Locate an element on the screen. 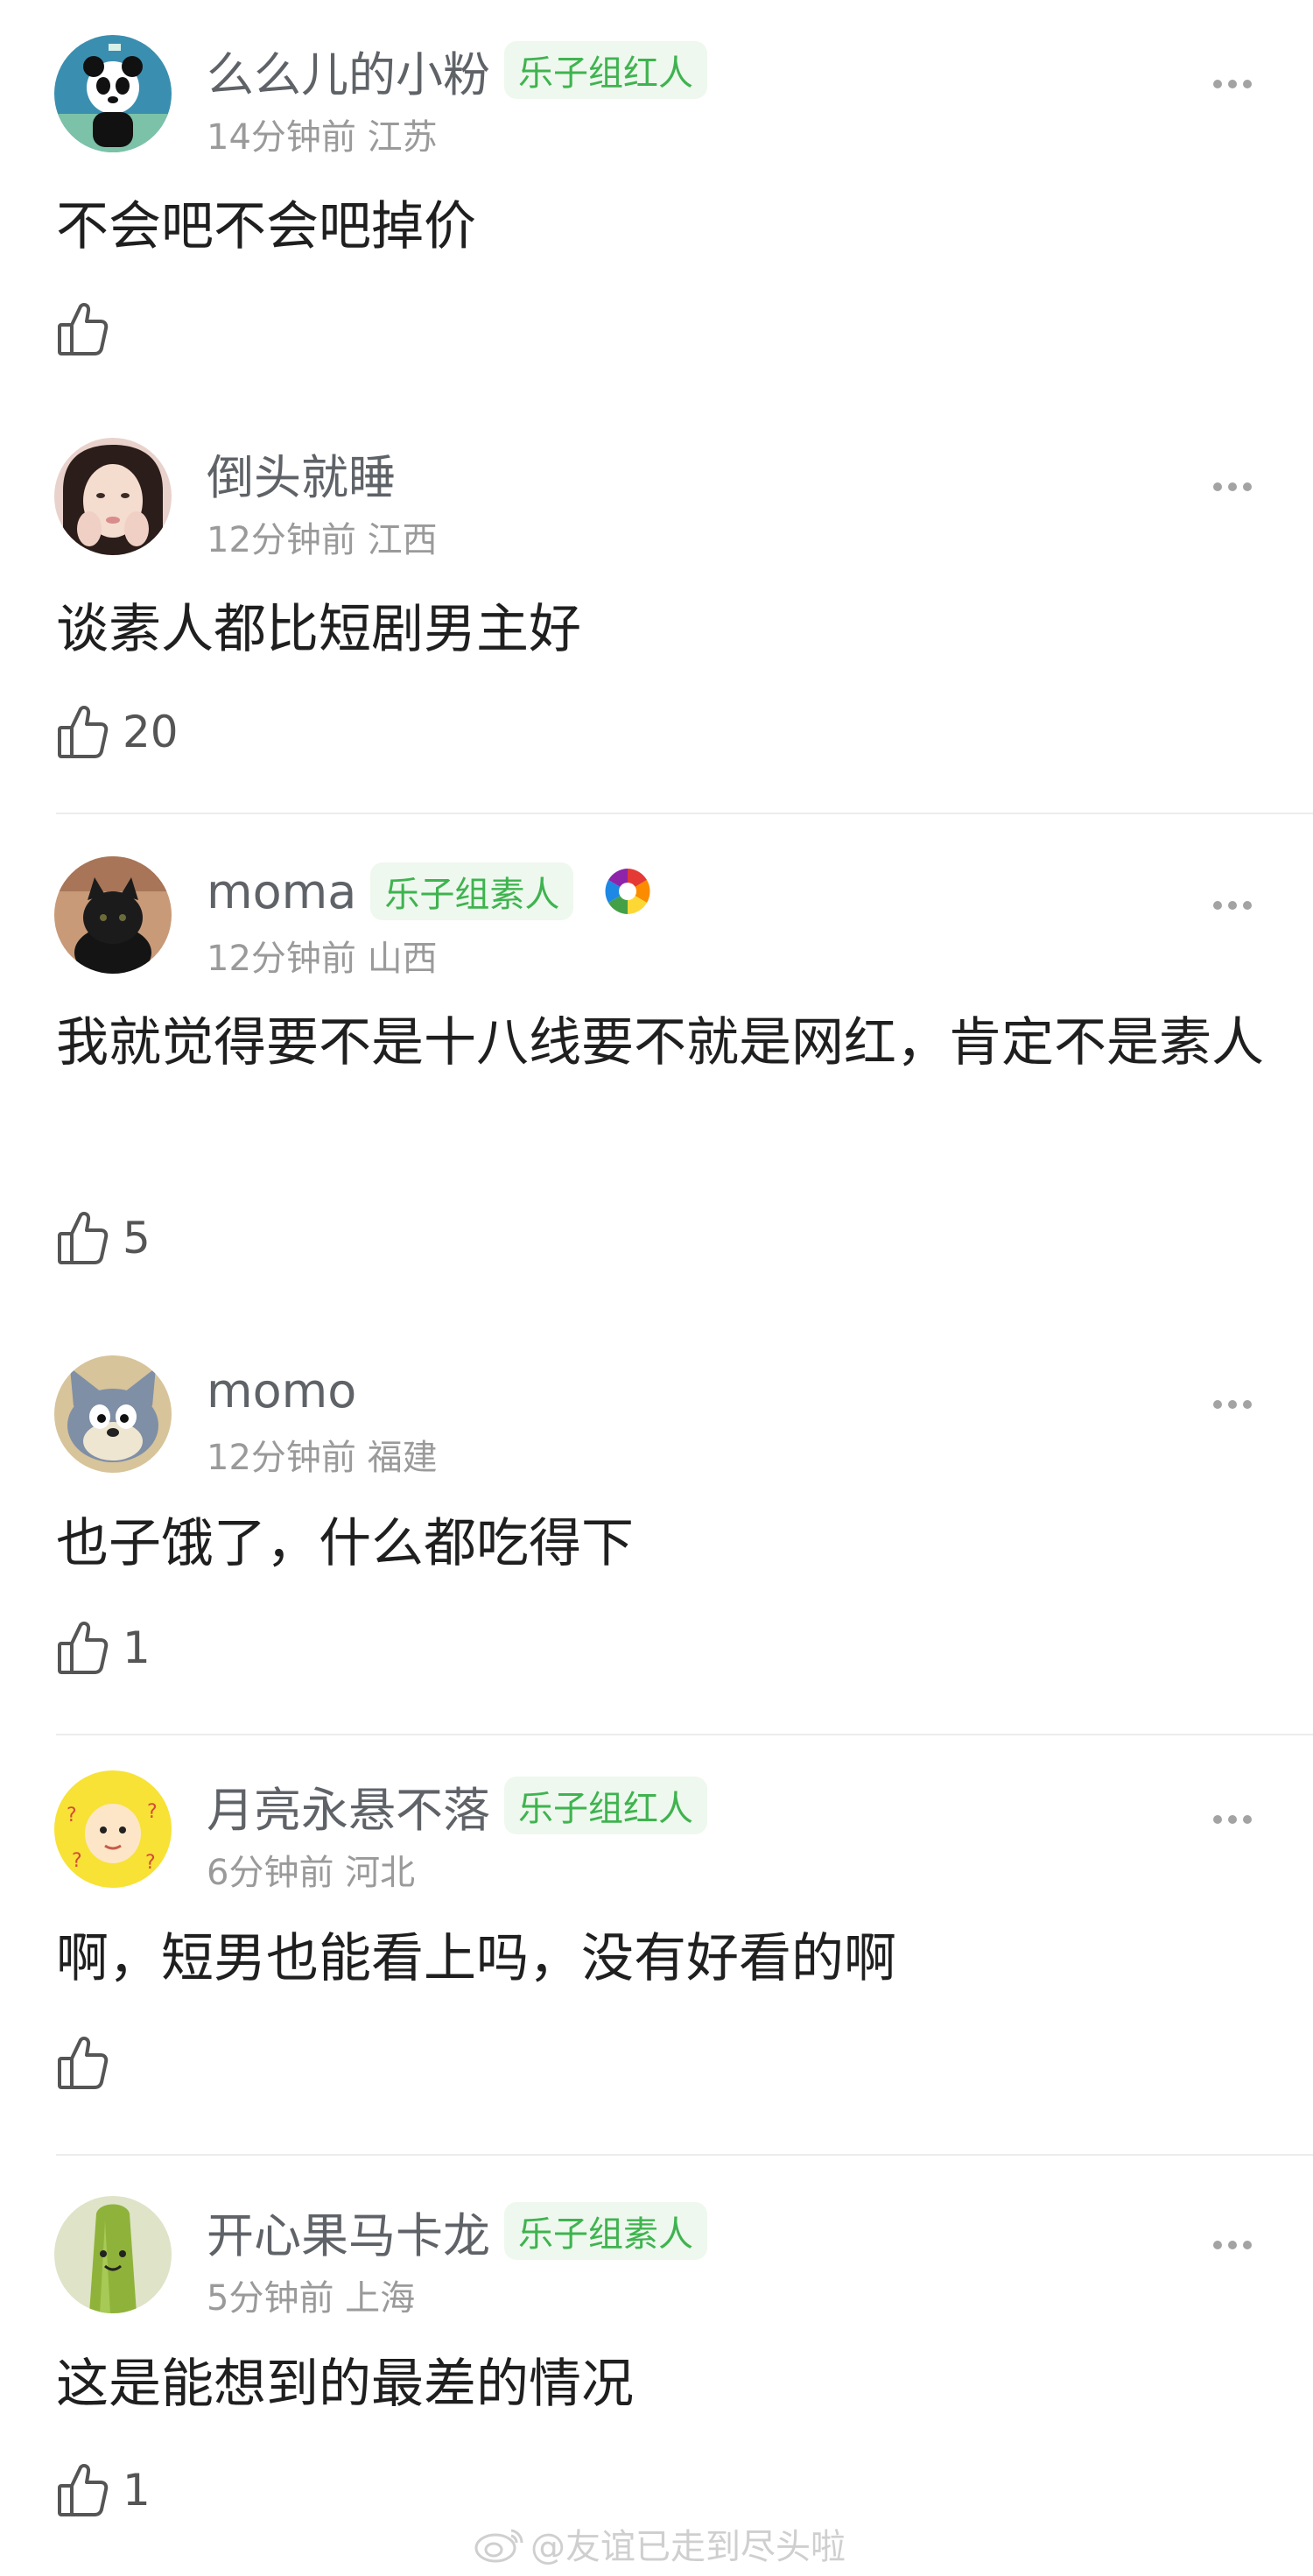 This screenshot has height=2576, width=1313. cartoon-baby-avatar: ? ? ? ? is located at coordinates (113, 1829).